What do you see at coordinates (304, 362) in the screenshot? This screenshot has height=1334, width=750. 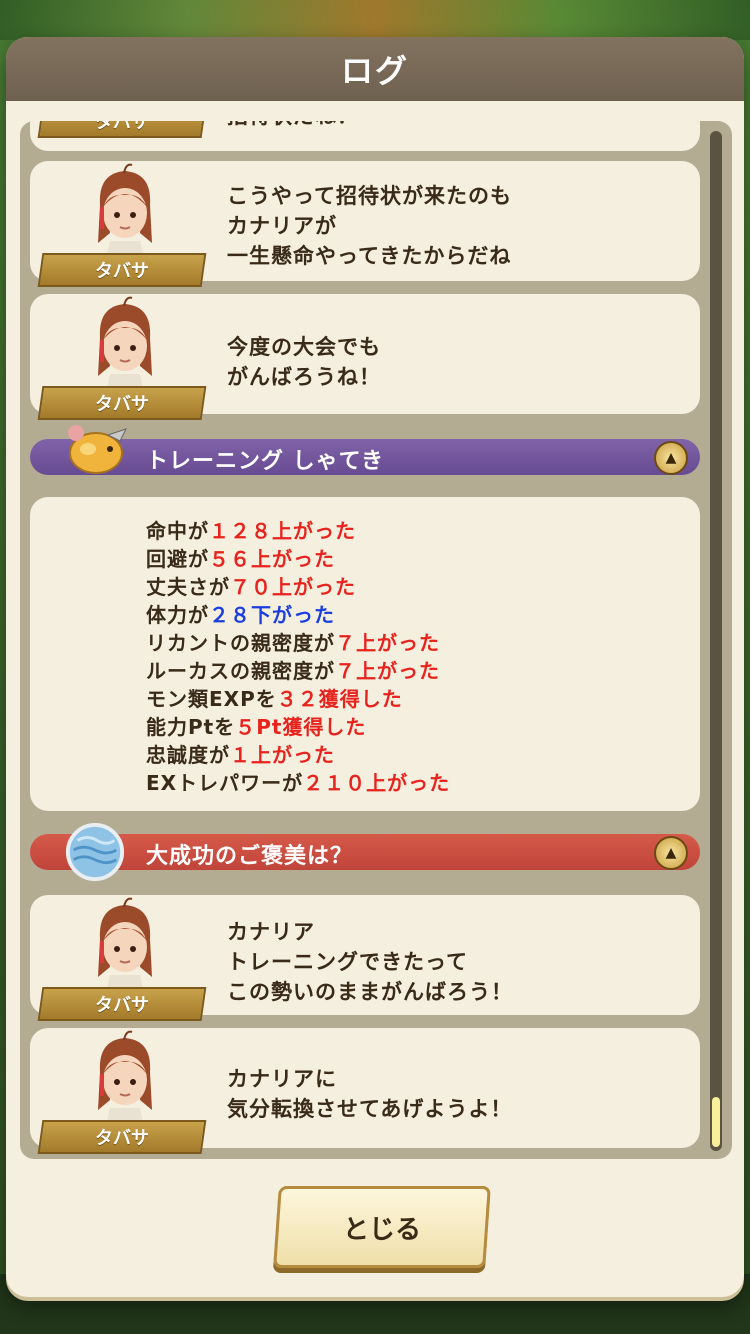 I see `dialogue-text: 今度の大会でも がんばろうね！` at bounding box center [304, 362].